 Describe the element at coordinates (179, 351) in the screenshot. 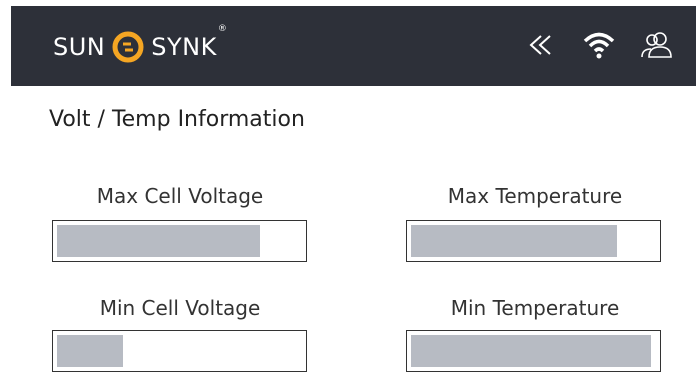

I see `min-cell-voltage-field` at that location.